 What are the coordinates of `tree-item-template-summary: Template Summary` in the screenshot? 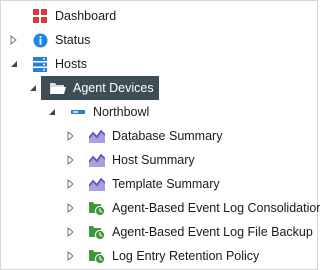 It's located at (159, 184).